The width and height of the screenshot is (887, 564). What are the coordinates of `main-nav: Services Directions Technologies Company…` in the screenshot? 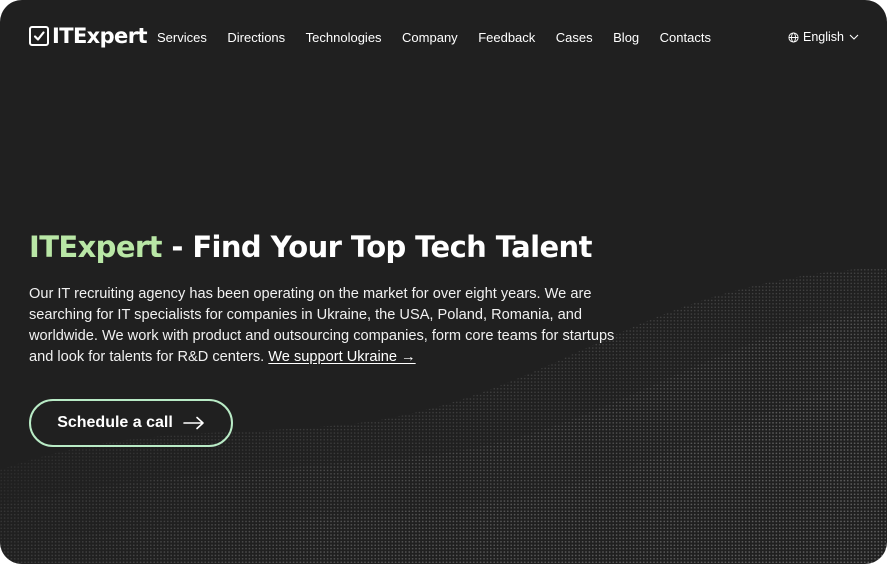 It's located at (444, 37).